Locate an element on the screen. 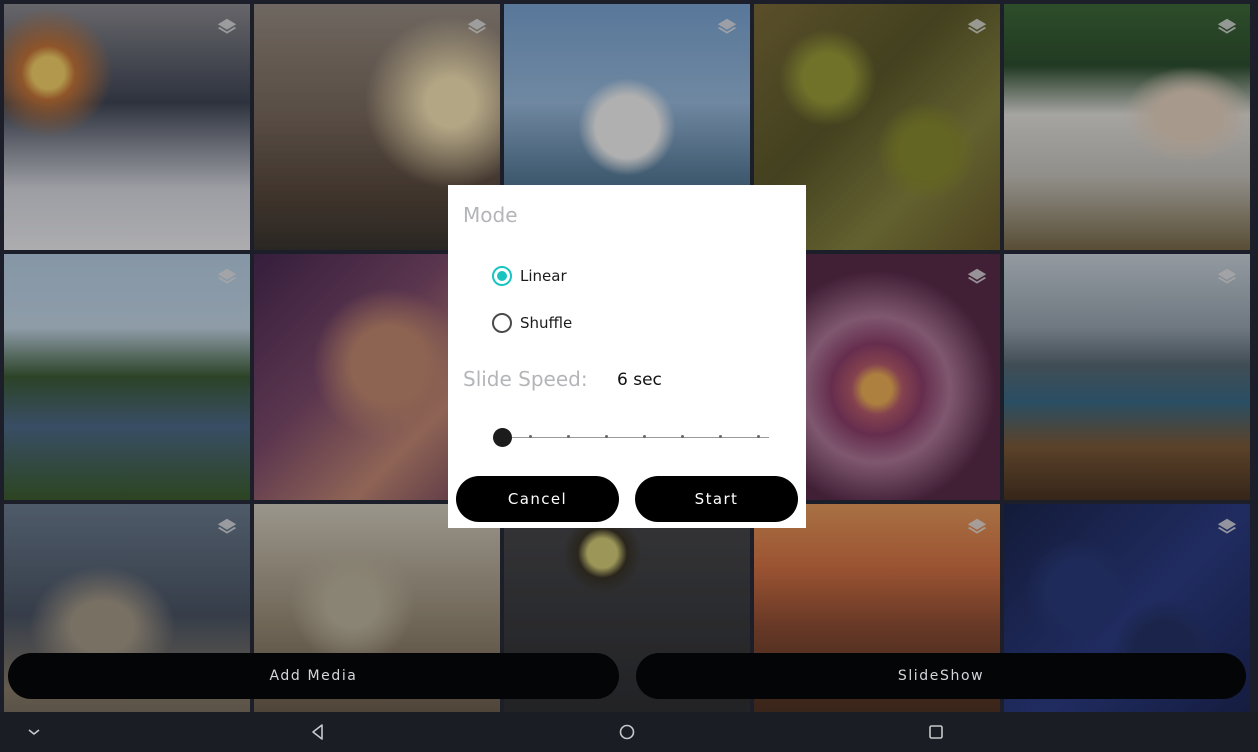 The width and height of the screenshot is (1258, 752). system-nav-bar is located at coordinates (629, 732).